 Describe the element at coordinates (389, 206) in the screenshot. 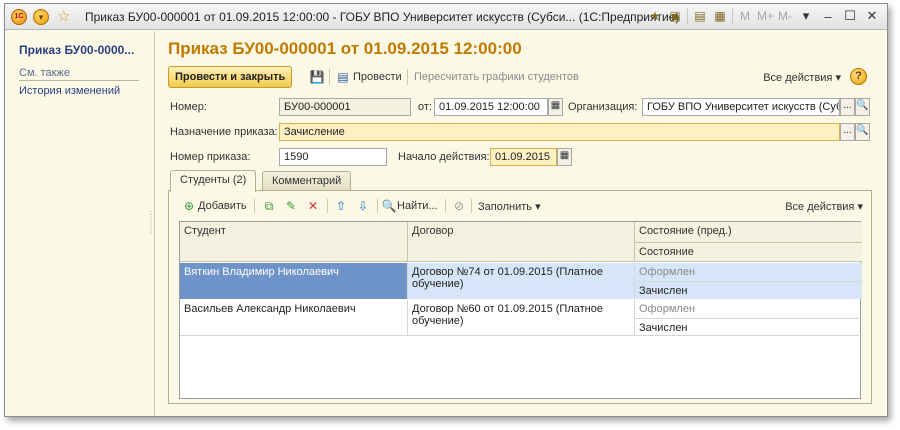

I see `search-icon: 🔍` at that location.